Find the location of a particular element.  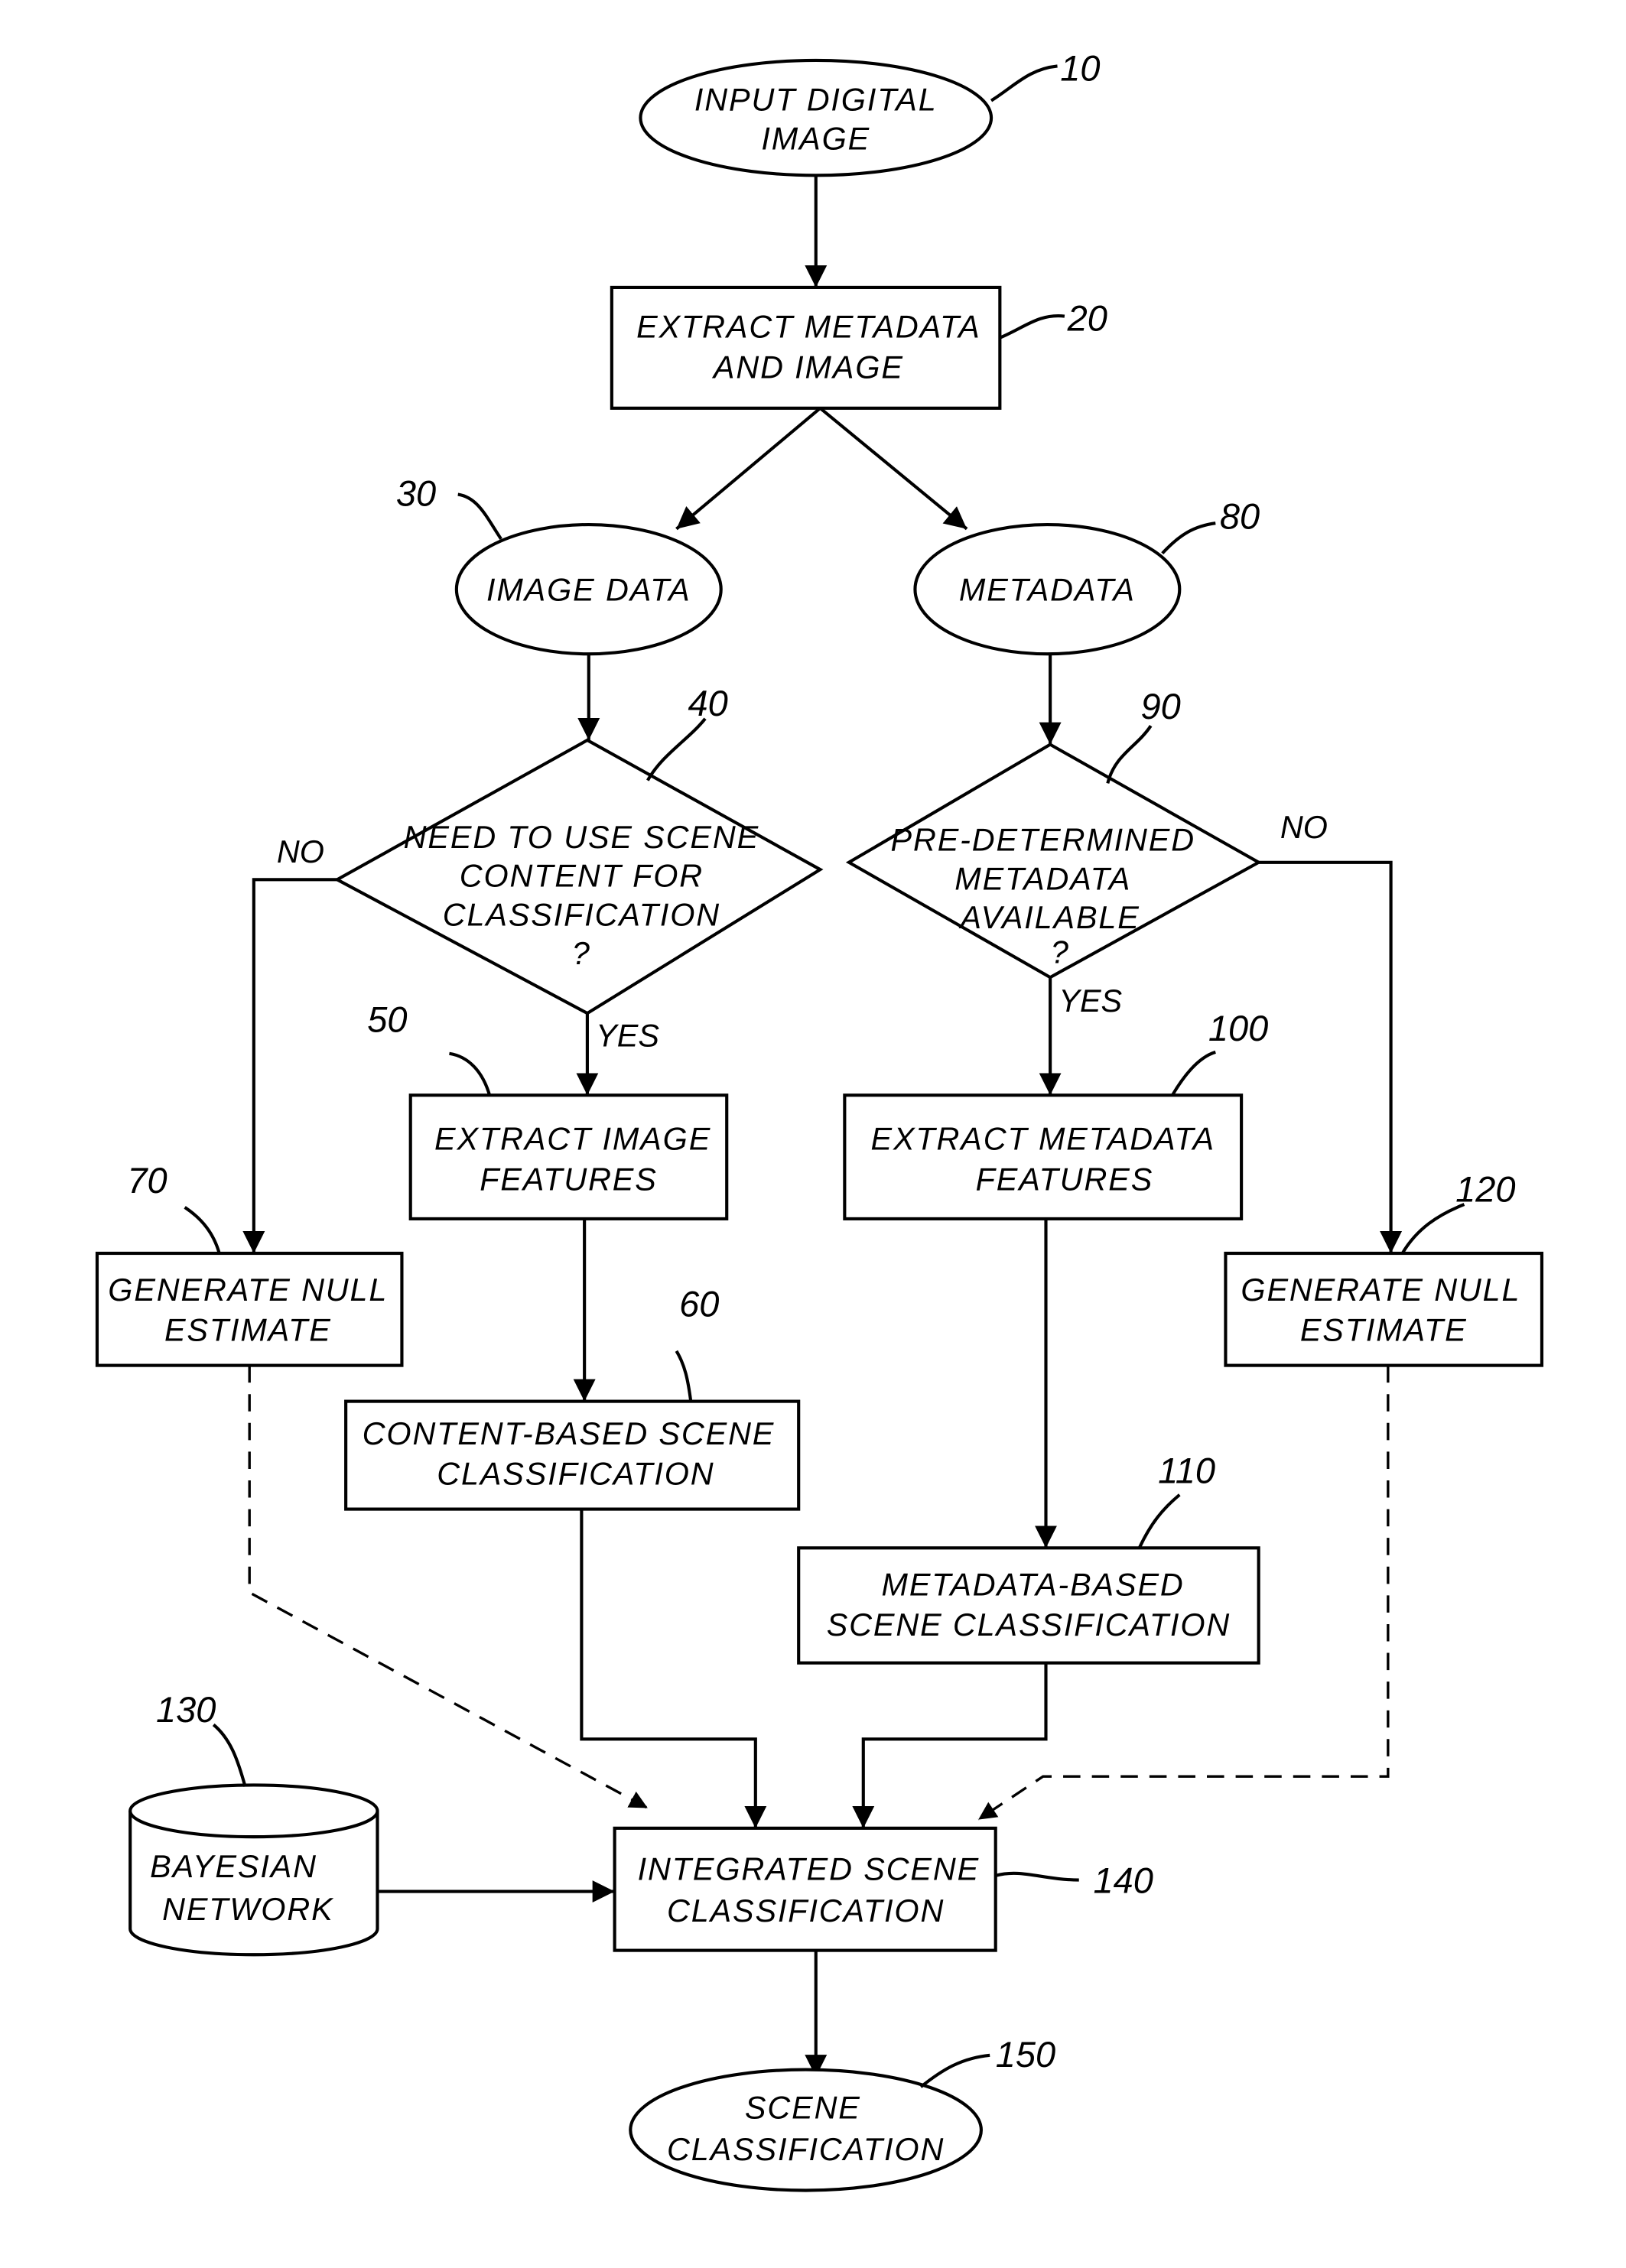

node-bayesian-network: BAYESIAN NETWORK is located at coordinates (254, 1870).